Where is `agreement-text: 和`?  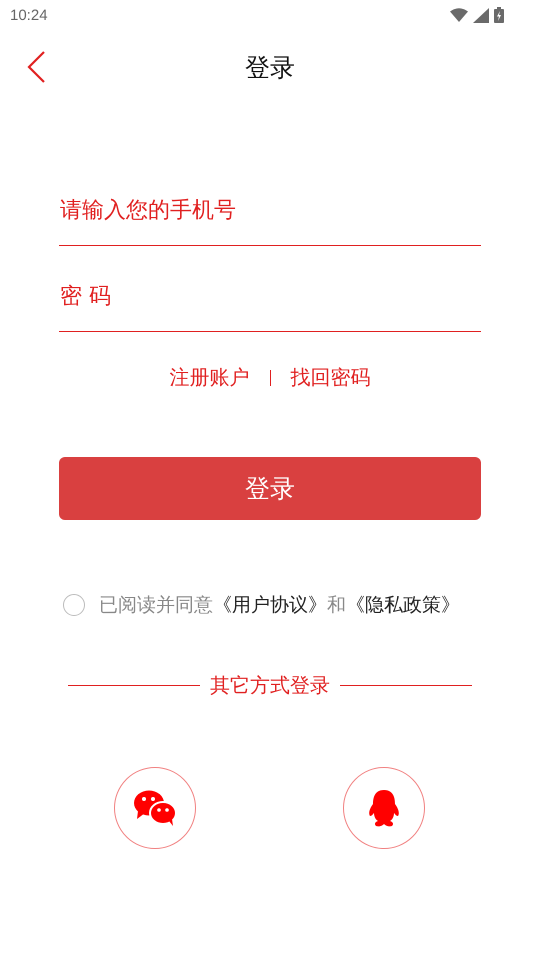
agreement-text: 和 is located at coordinates (336, 605).